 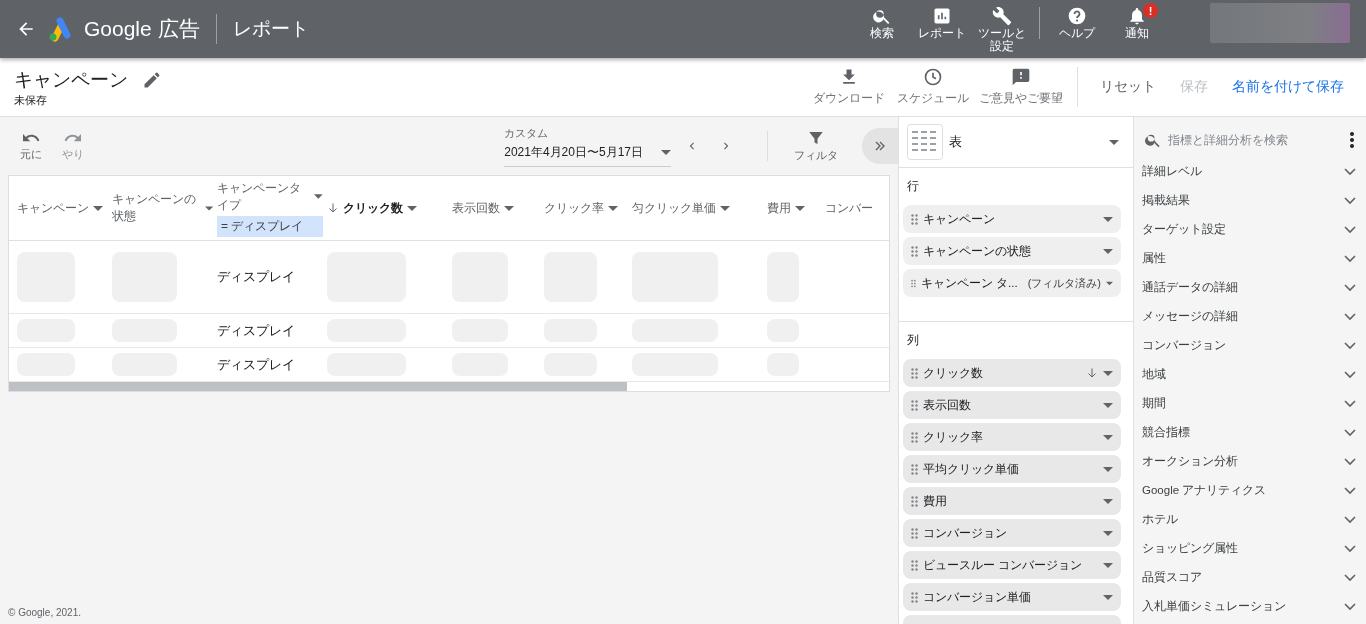 I want to click on filter-button: フィルタ, so click(x=816, y=146).